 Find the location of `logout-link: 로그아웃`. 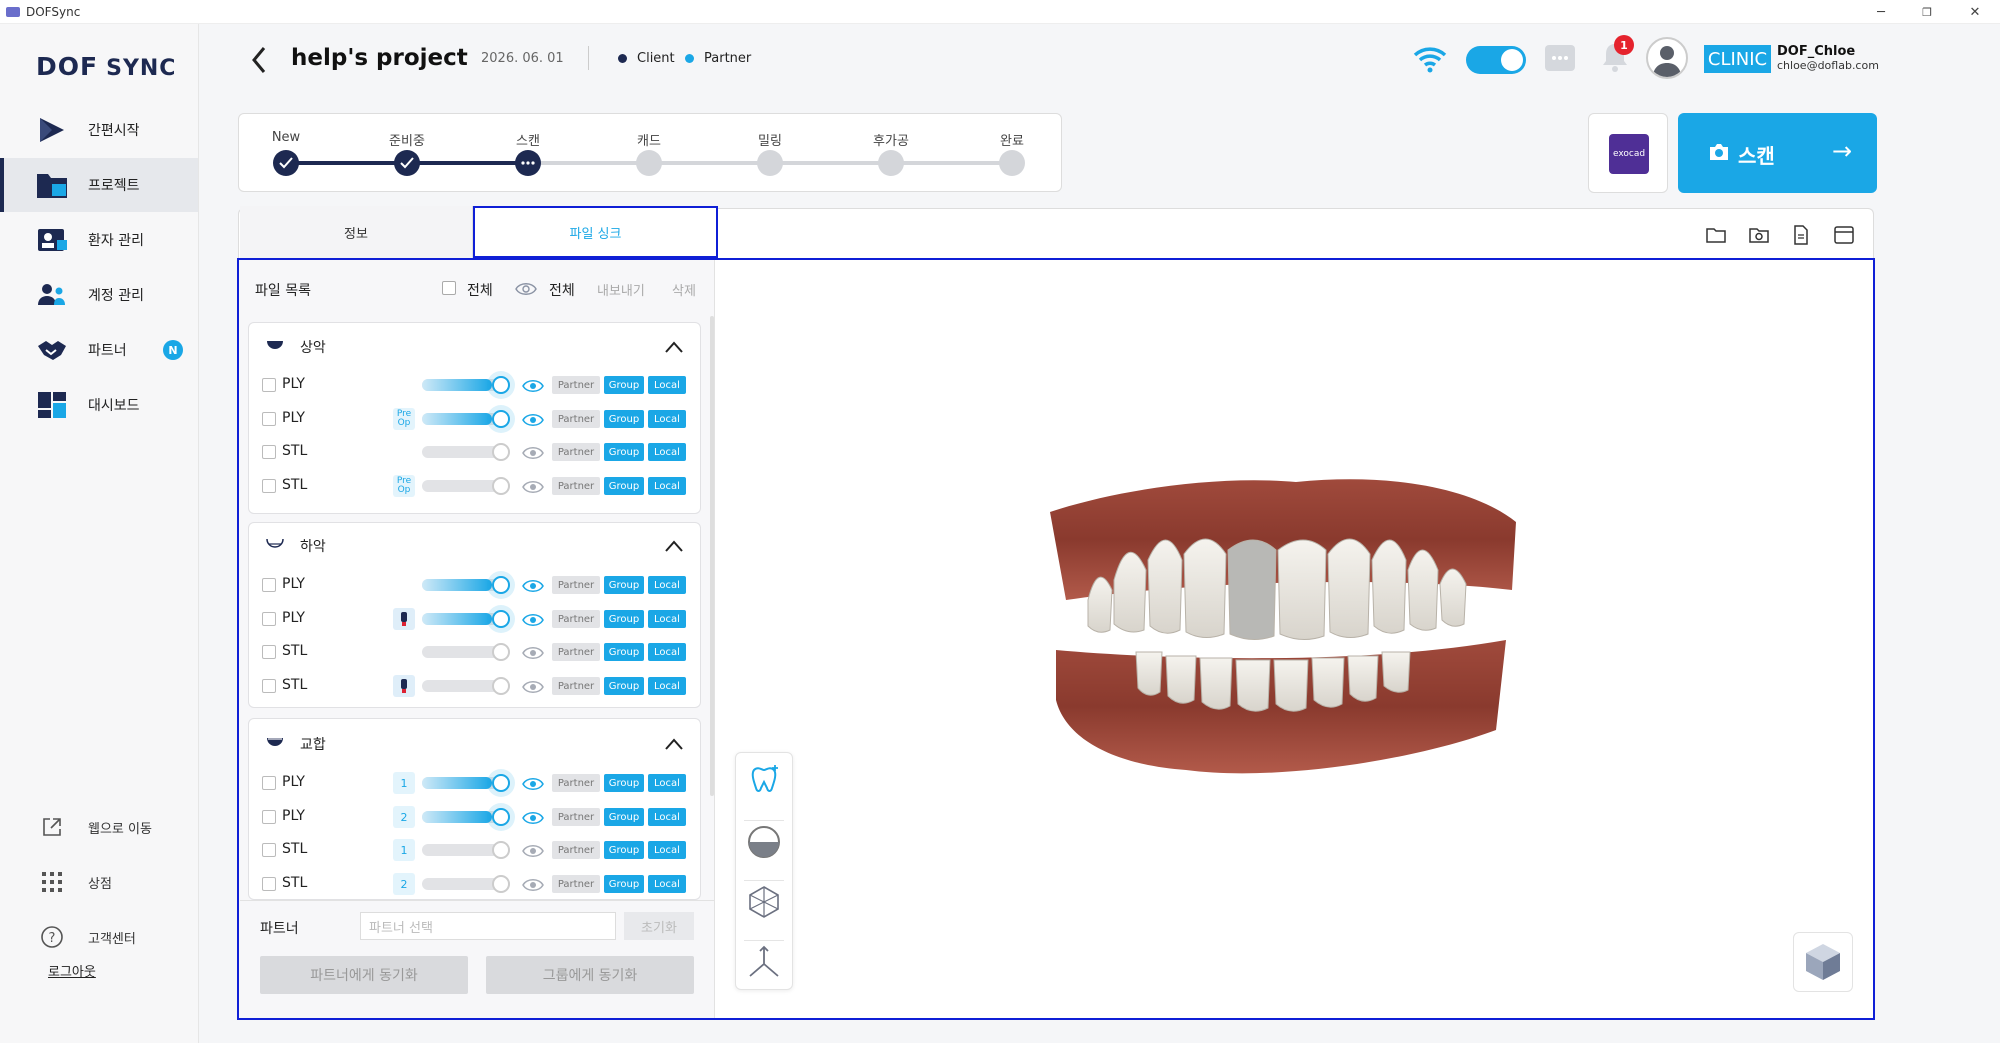

logout-link: 로그아웃 is located at coordinates (72, 970).